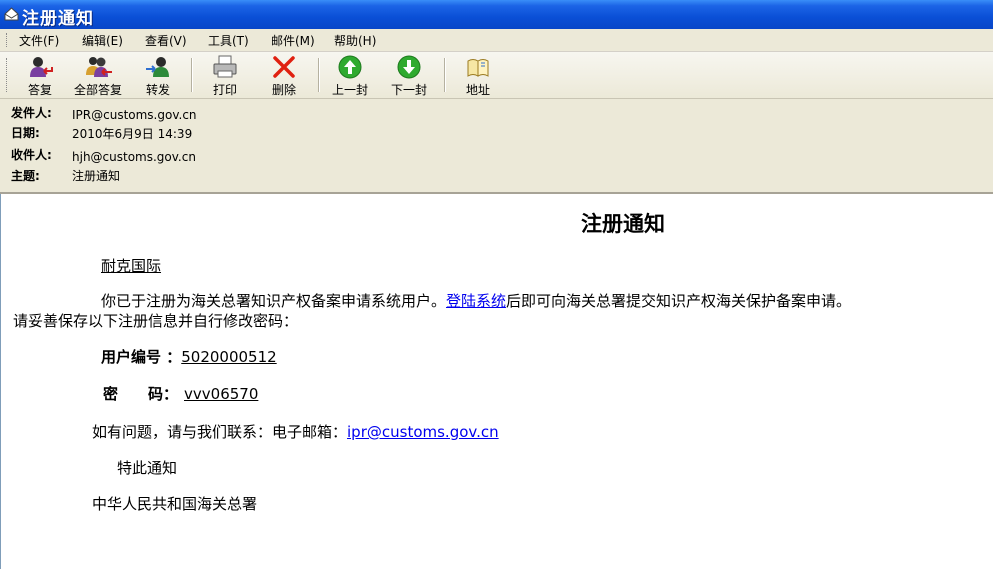 Image resolution: width=993 pixels, height=569 pixels. Describe the element at coordinates (623, 223) in the screenshot. I see `message-title: 注册通知` at that location.